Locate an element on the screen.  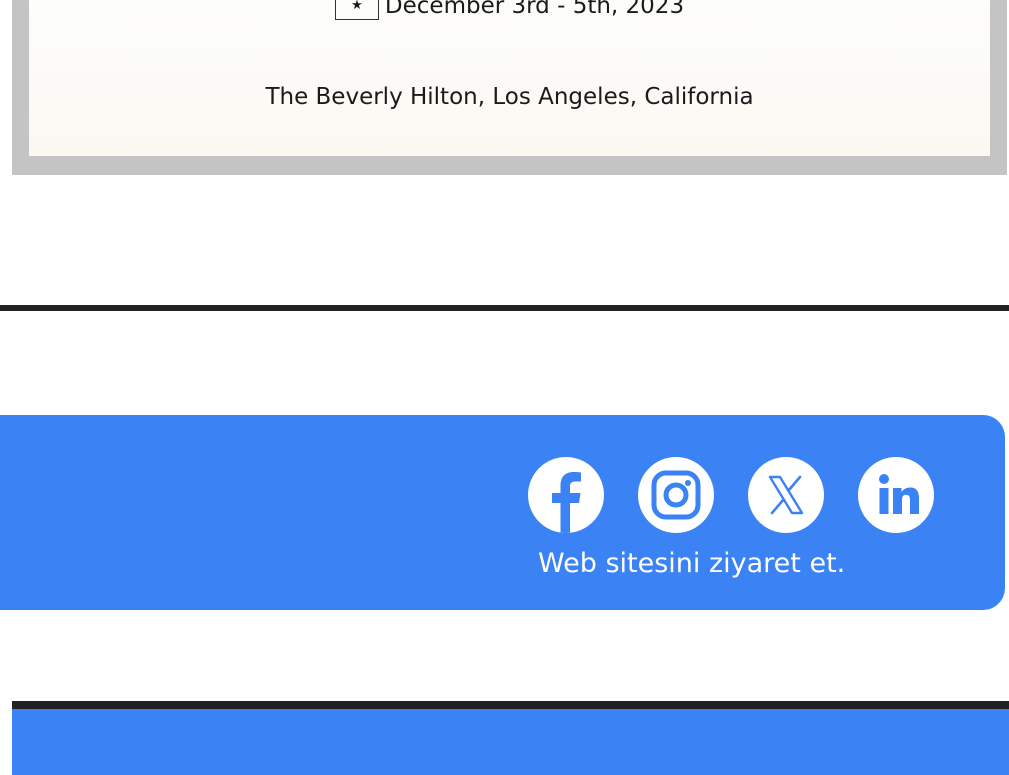
linkedin-icon is located at coordinates (896, 495).